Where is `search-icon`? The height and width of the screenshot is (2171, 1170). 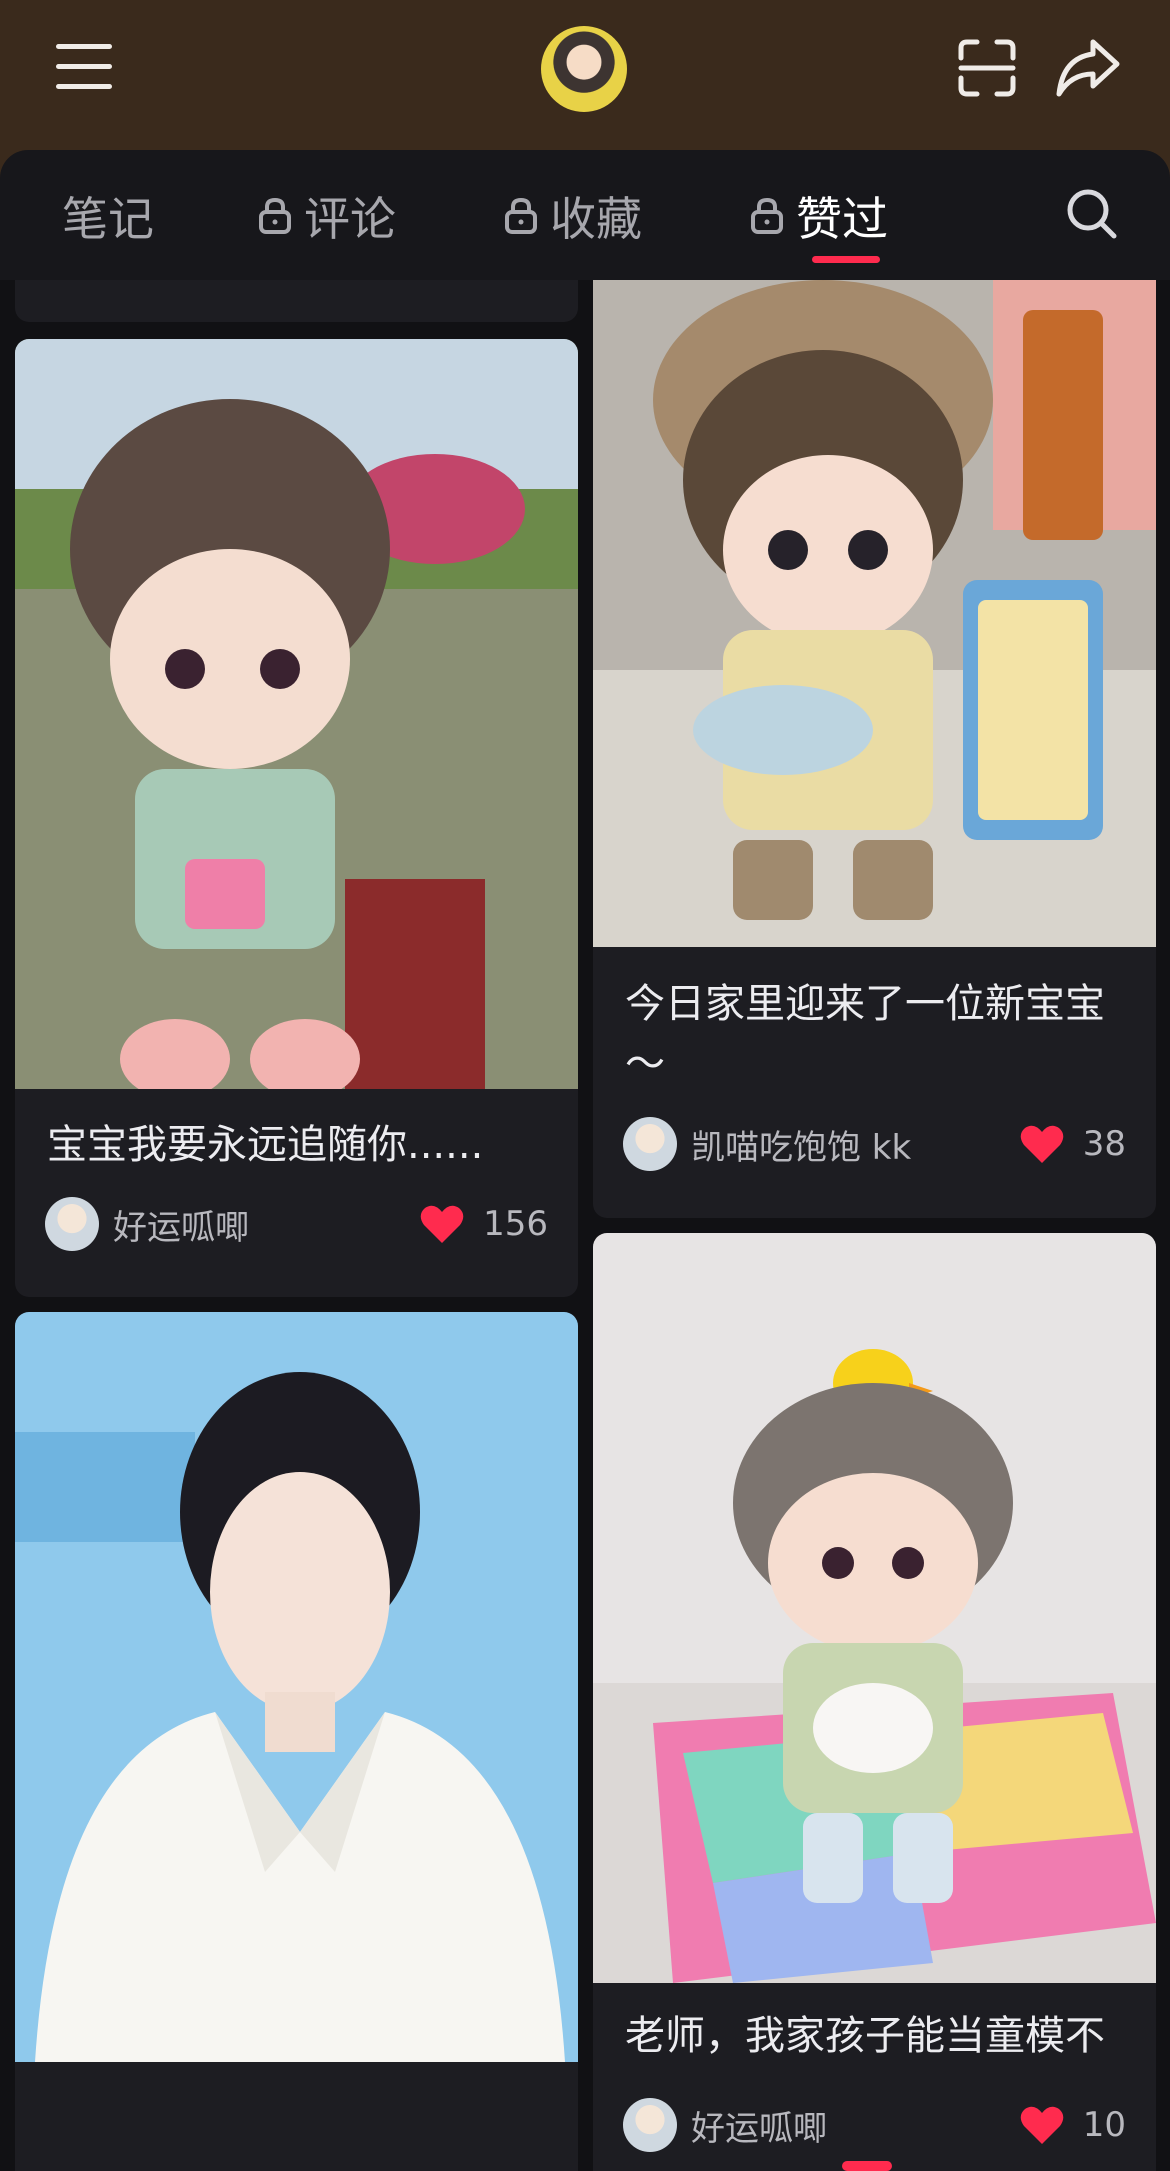
search-icon is located at coordinates (1092, 214).